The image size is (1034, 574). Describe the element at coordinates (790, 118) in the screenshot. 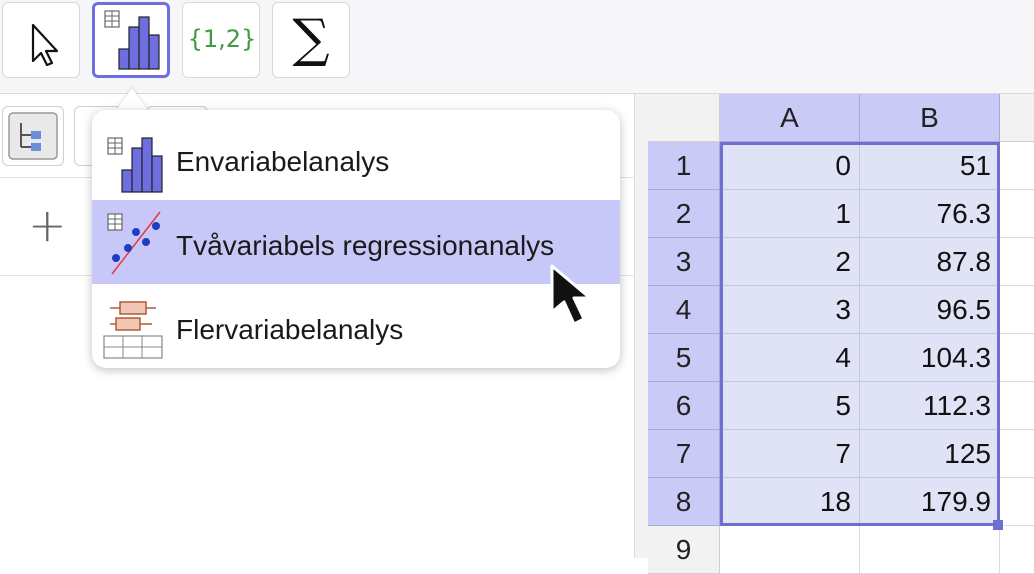

I see `column-header-a: A` at that location.